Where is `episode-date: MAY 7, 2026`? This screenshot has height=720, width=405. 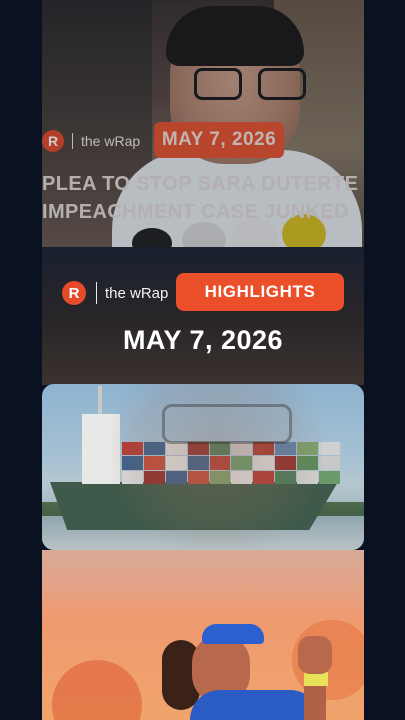 episode-date: MAY 7, 2026 is located at coordinates (203, 340).